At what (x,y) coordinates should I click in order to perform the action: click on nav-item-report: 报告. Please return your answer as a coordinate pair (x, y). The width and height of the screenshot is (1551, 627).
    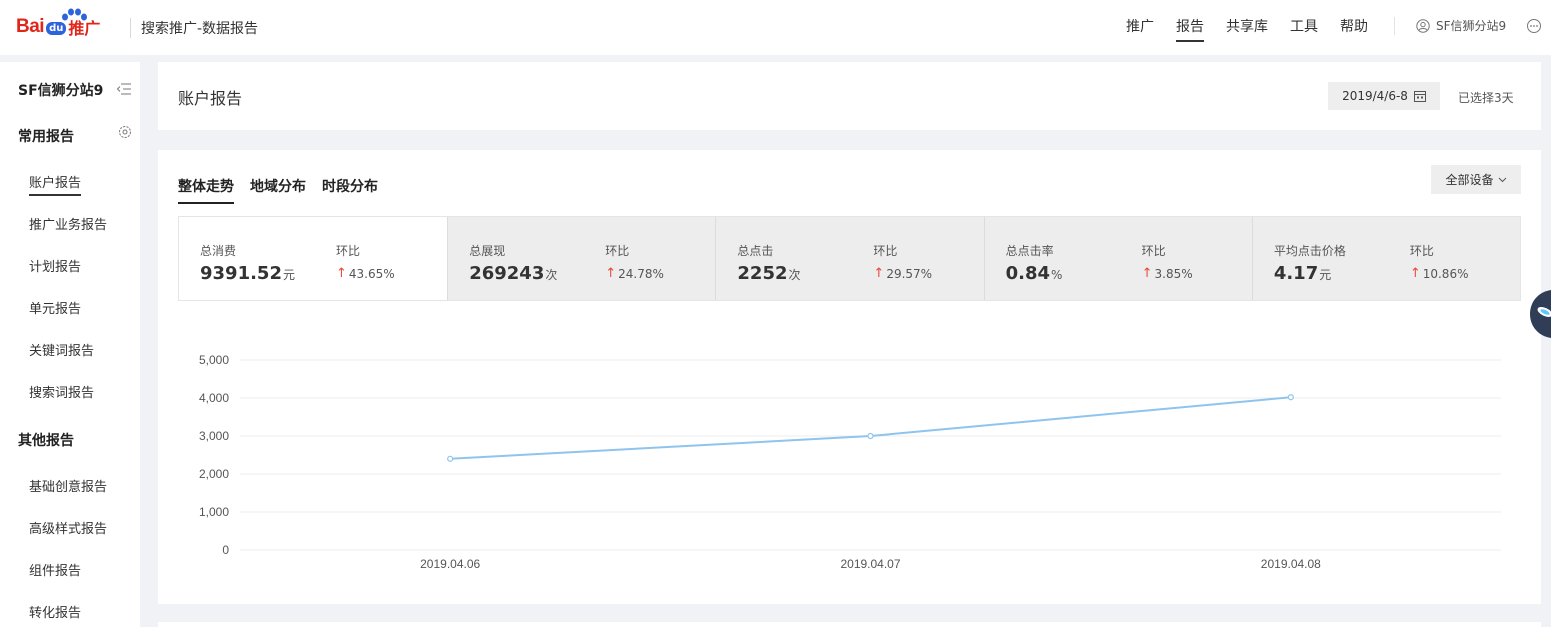
    Looking at the image, I should click on (1190, 27).